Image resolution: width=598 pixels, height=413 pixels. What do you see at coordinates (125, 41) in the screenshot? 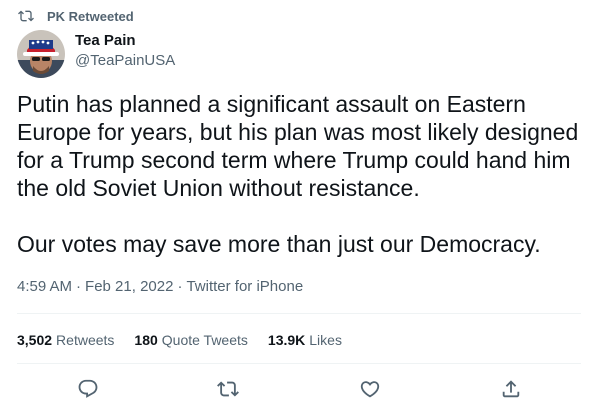
I see `author-display-name: Tea Pain` at bounding box center [125, 41].